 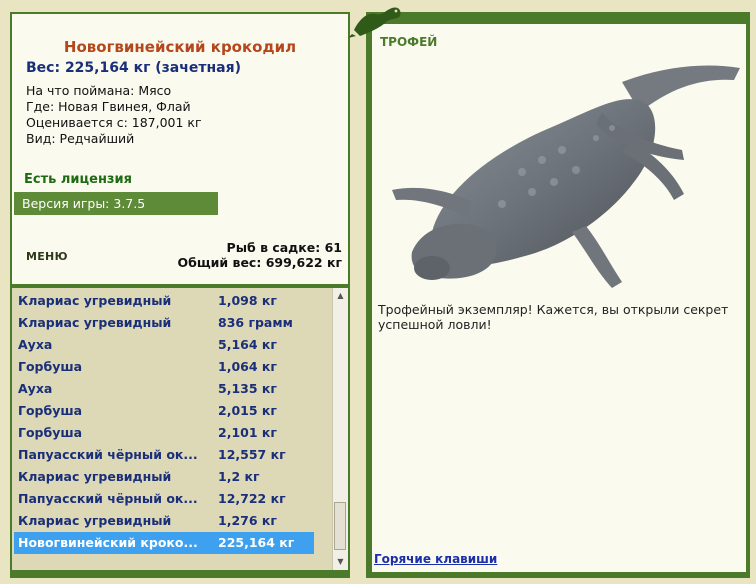 What do you see at coordinates (247, 388) in the screenshot?
I see `catch-row-weight: 5,135 кг` at bounding box center [247, 388].